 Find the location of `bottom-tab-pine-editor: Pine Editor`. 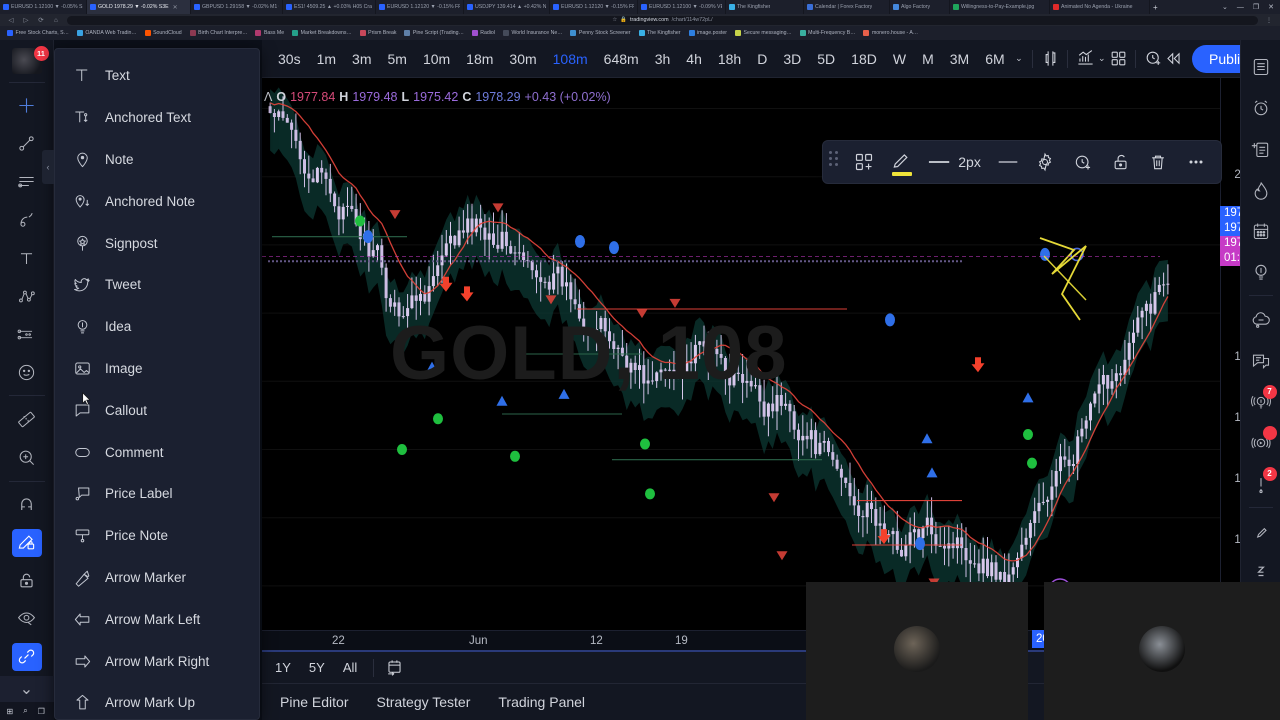

bottom-tab-pine-editor: Pine Editor is located at coordinates (314, 702).